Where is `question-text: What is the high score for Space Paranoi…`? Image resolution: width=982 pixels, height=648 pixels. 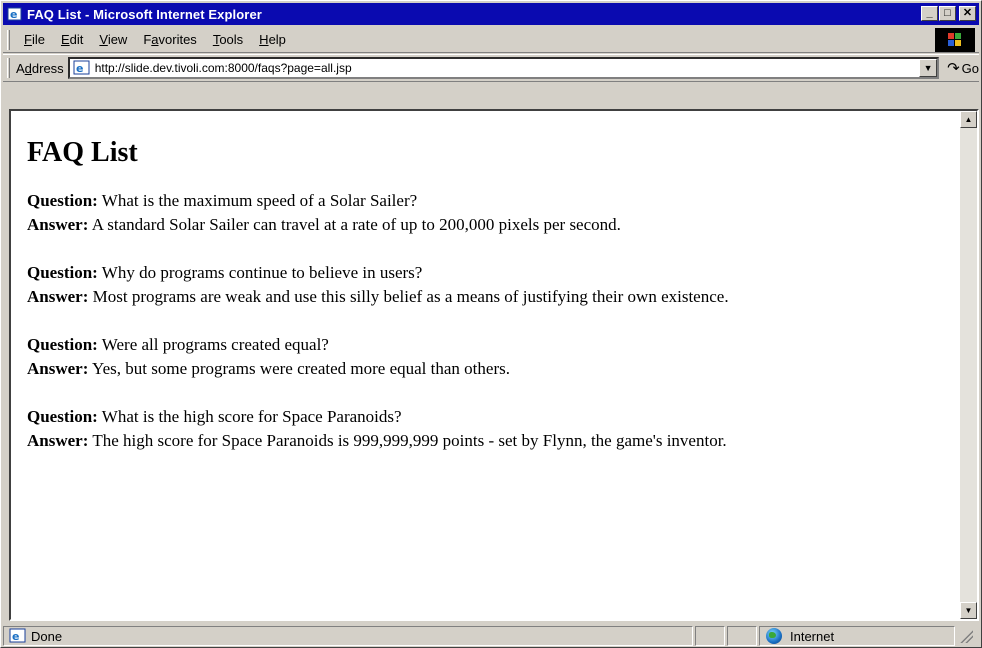
question-text: What is the high score for Space Paranoi… is located at coordinates (251, 416).